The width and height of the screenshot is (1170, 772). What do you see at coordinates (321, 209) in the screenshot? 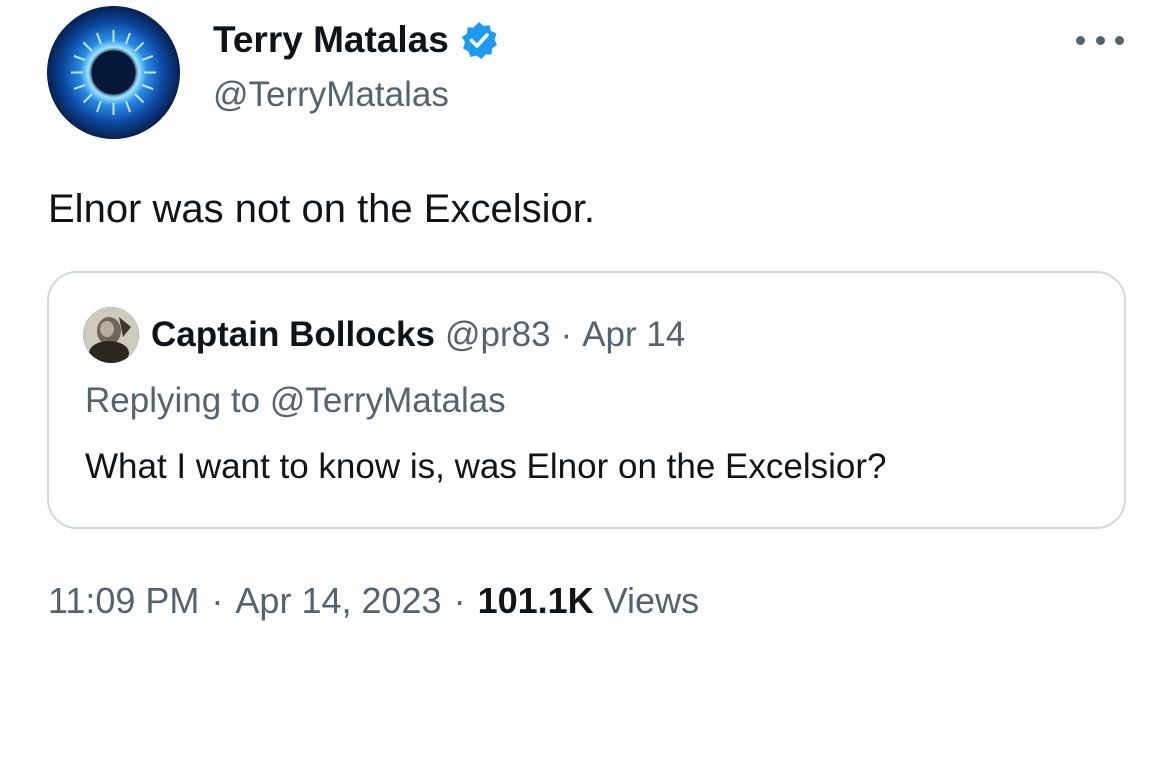
I see `tweet-text: Elnor was not on the Excelsior.` at bounding box center [321, 209].